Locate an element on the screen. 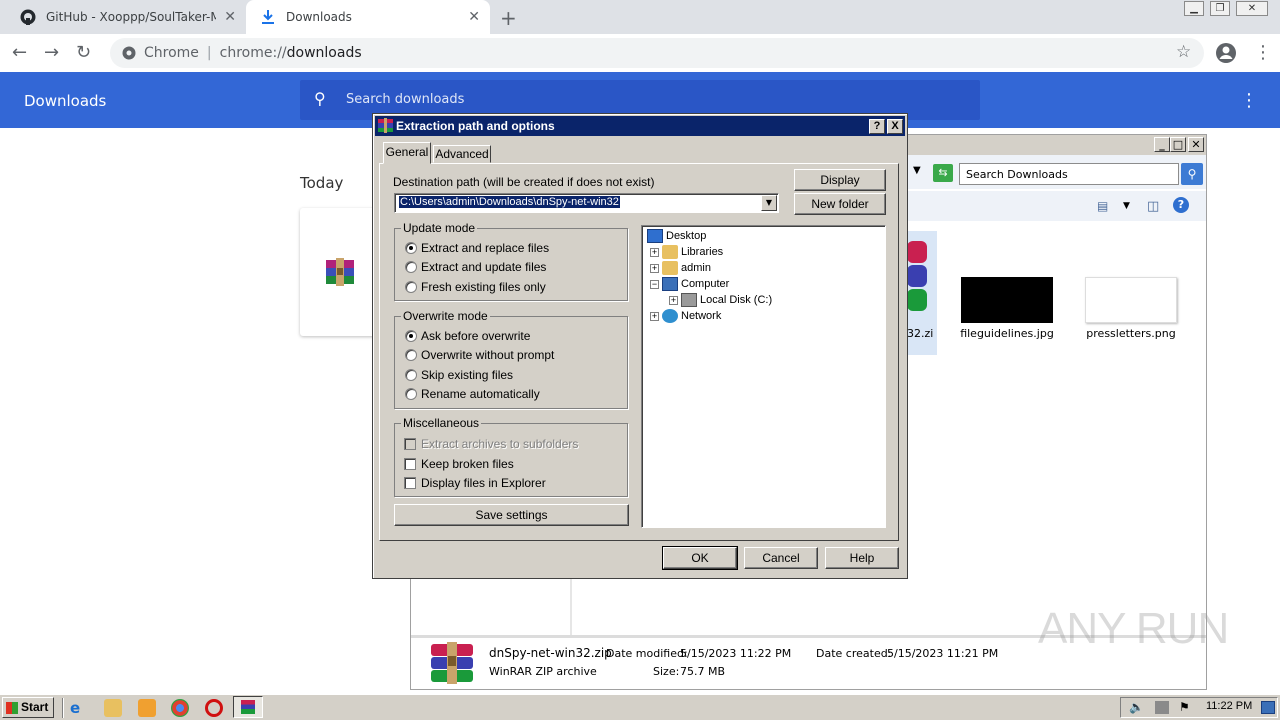  tree-item-computer: − Computer is located at coordinates (689, 284).